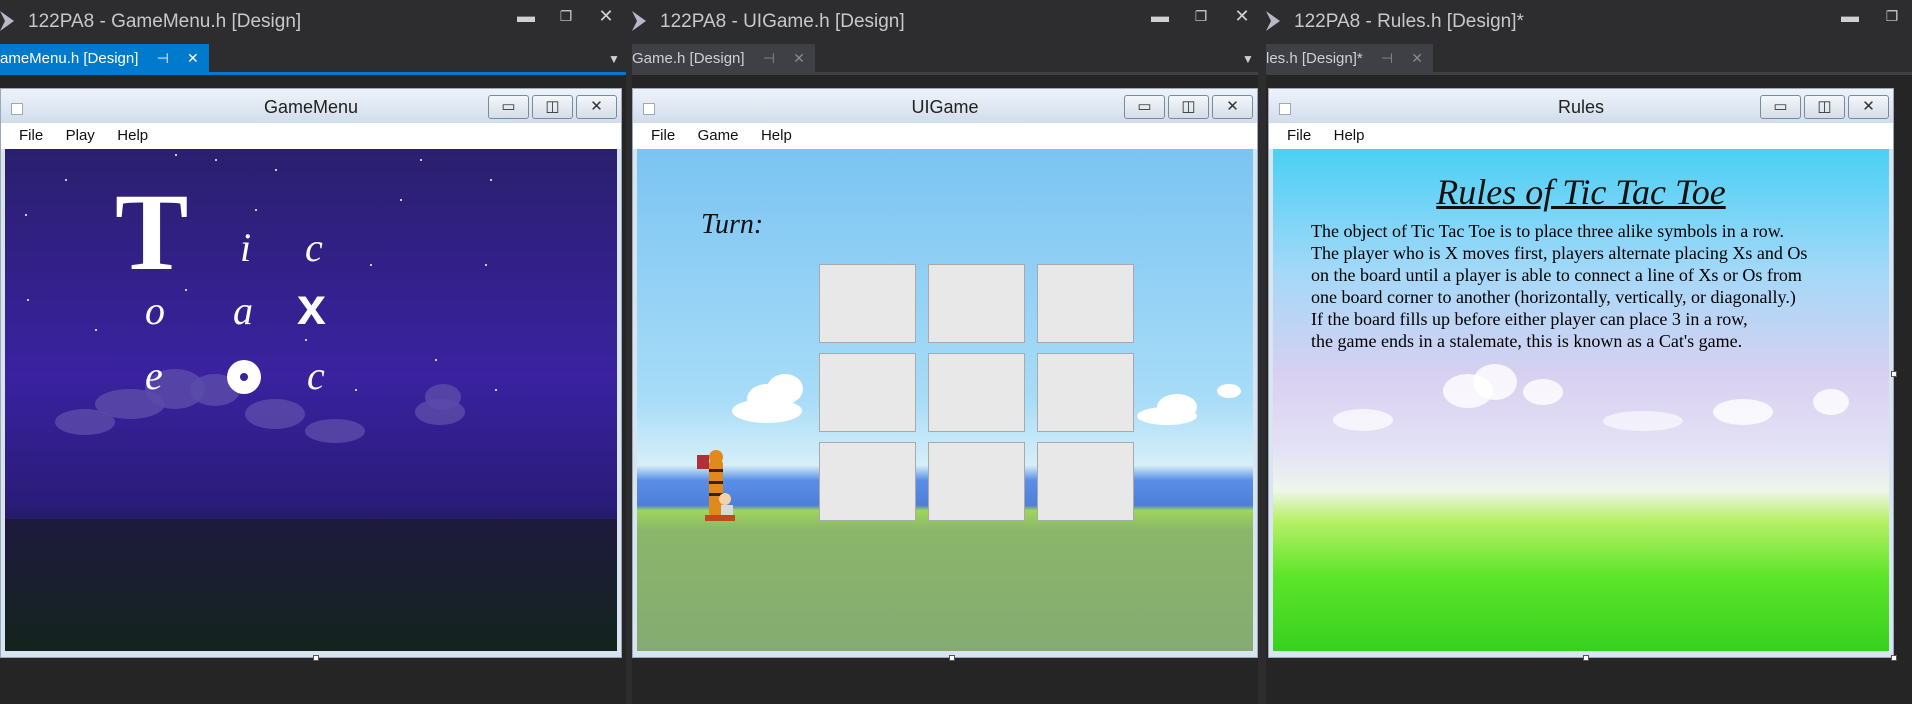 This screenshot has height=704, width=1912. What do you see at coordinates (155, 310) in the screenshot?
I see `title-letter-o: o` at bounding box center [155, 310].